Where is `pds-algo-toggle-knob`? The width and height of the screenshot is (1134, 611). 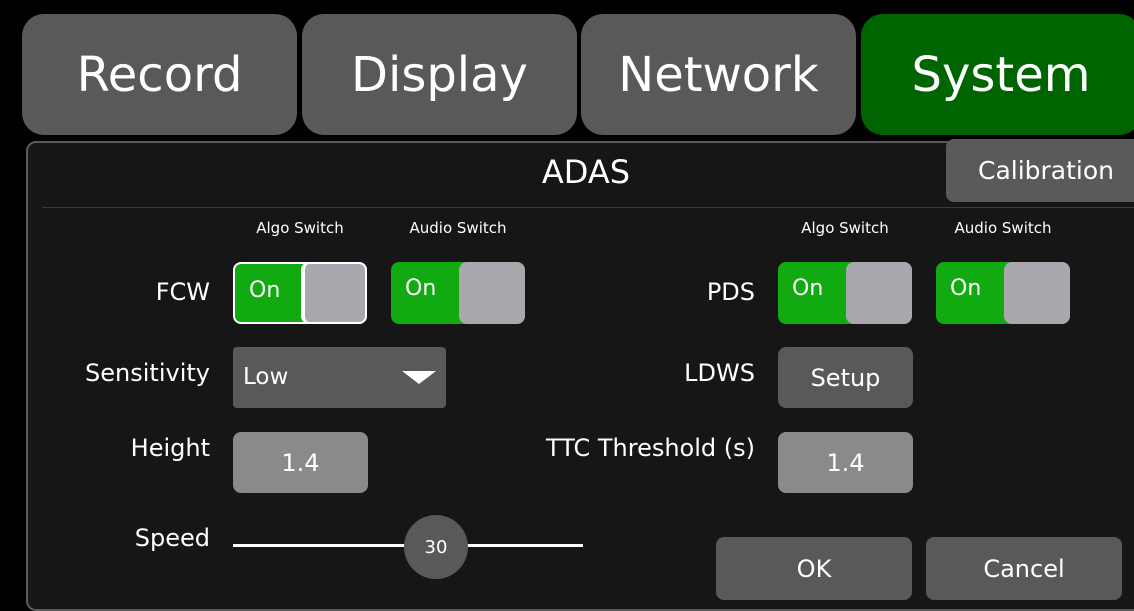 pds-algo-toggle-knob is located at coordinates (879, 293).